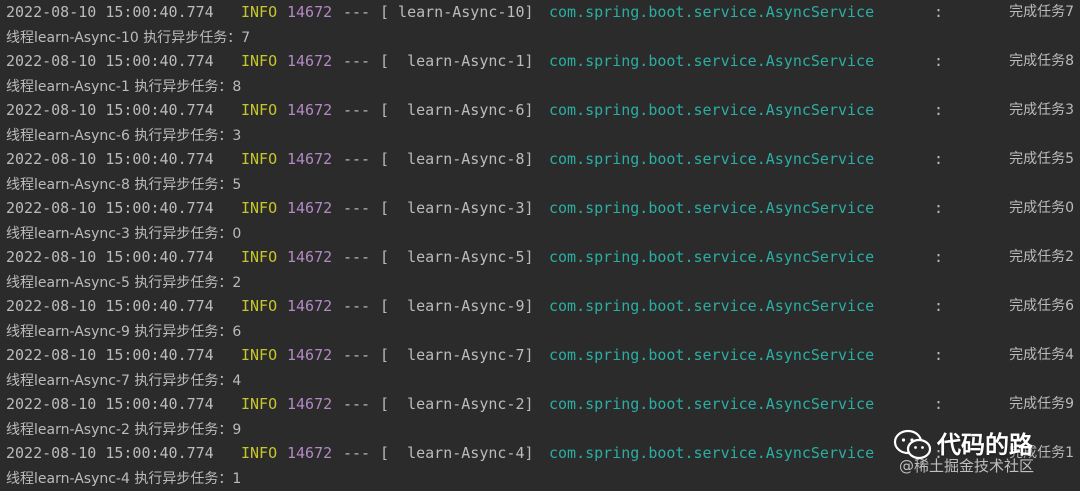 The image size is (1080, 491). What do you see at coordinates (457, 61) in the screenshot?
I see `log-thread: [ learn-Async-1]` at bounding box center [457, 61].